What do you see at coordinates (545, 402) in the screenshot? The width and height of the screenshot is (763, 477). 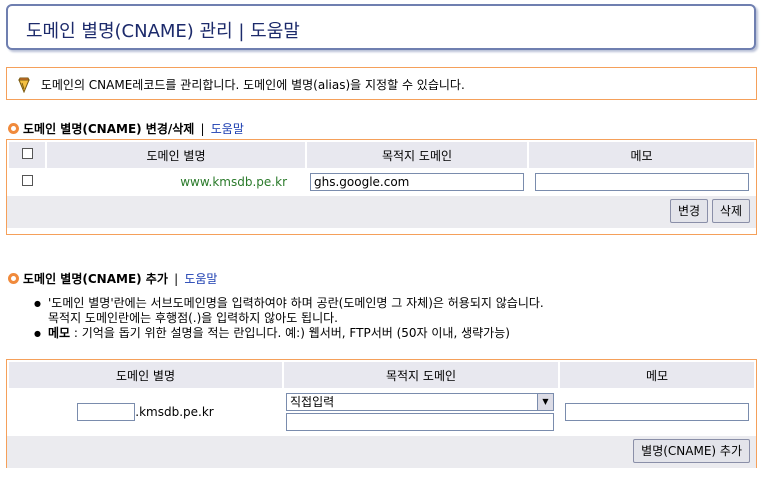 I see `chevron-down-icon: ▼` at bounding box center [545, 402].